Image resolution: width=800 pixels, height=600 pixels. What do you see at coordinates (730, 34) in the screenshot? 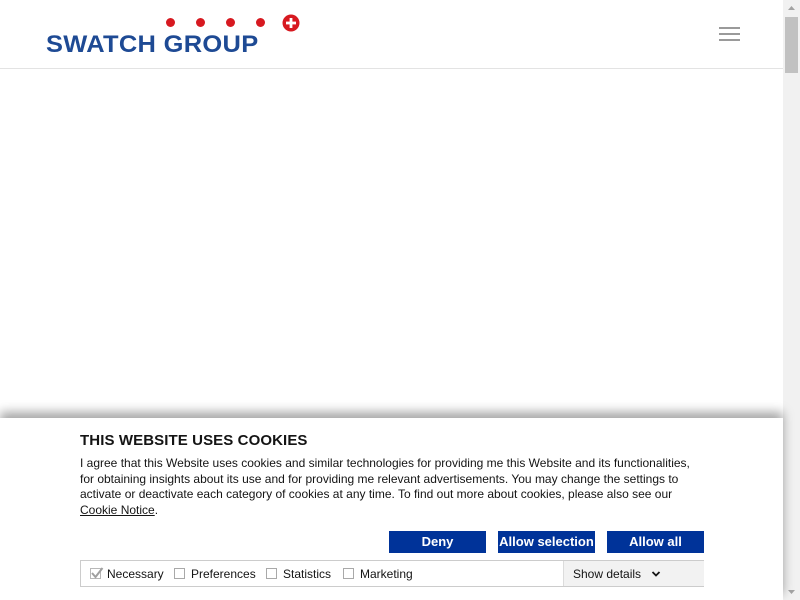
I see `hamburger-icon` at bounding box center [730, 34].